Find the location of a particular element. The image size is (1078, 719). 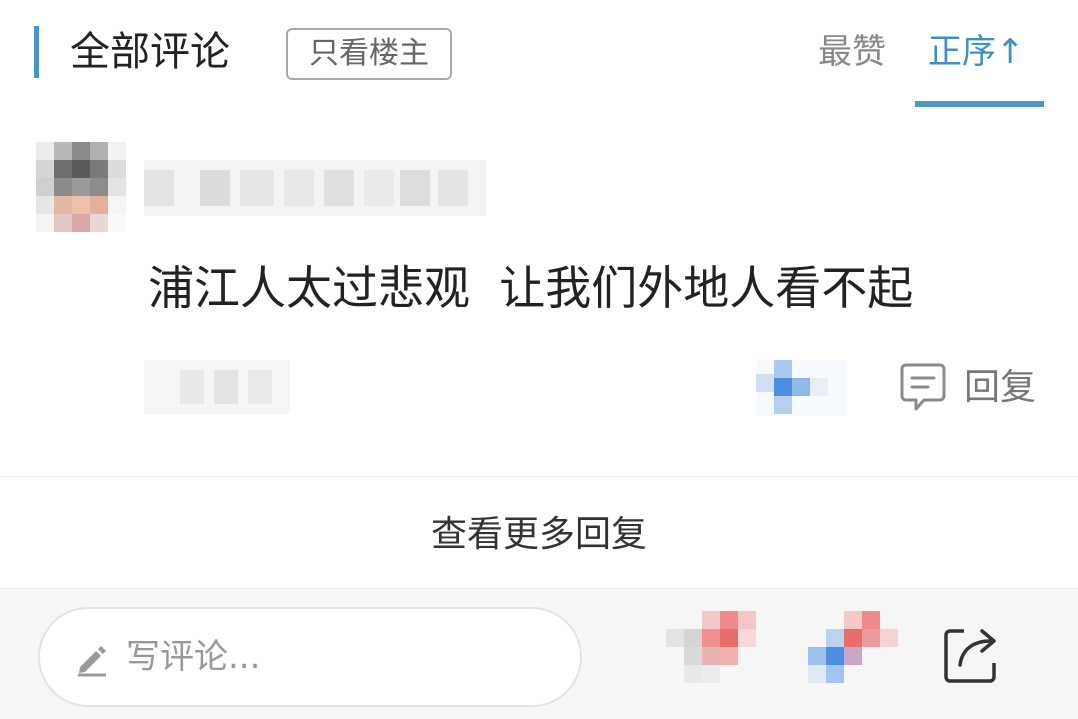

sort-most-liked-tab: 最赞 is located at coordinates (852, 52).